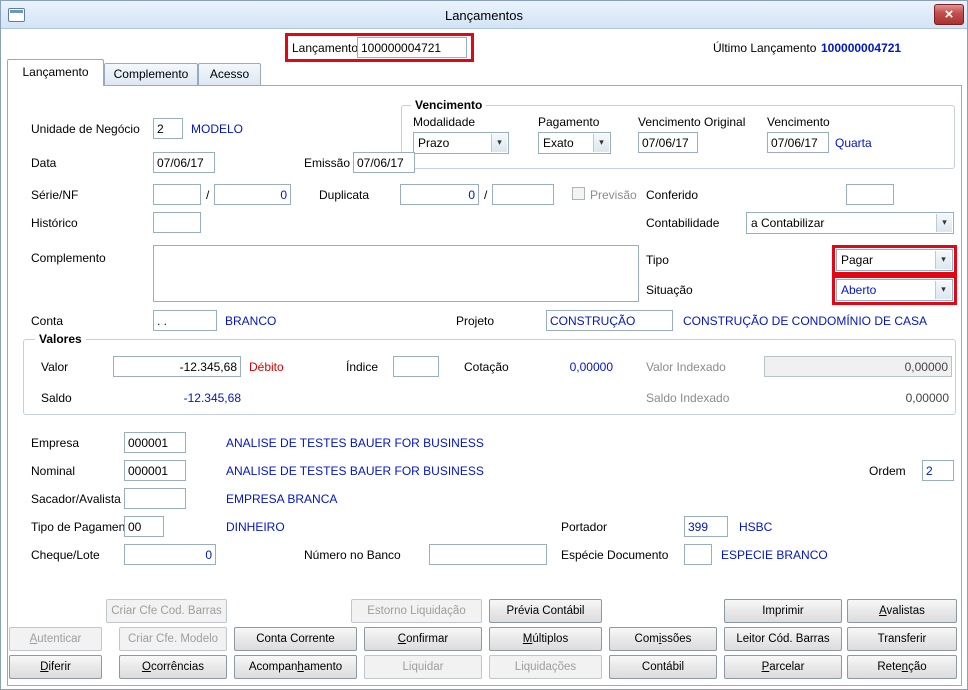 The width and height of the screenshot is (968, 690). Describe the element at coordinates (54, 223) in the screenshot. I see `historico-label: Histórico` at that location.